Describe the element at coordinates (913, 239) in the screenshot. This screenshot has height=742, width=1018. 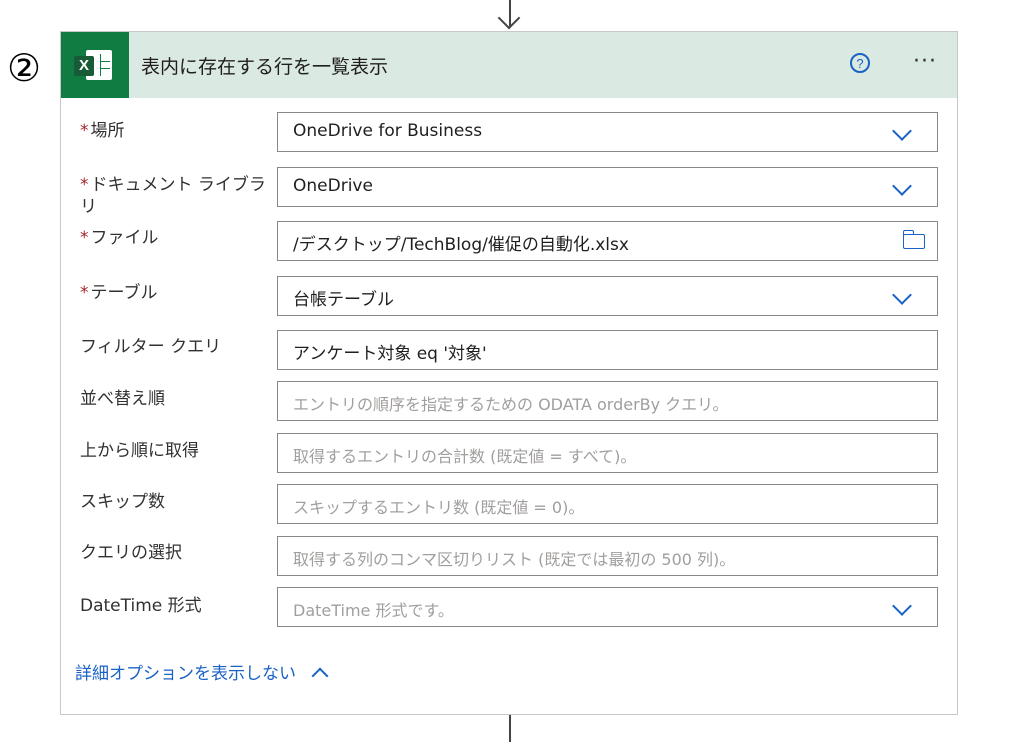
I see `folder-icon` at that location.